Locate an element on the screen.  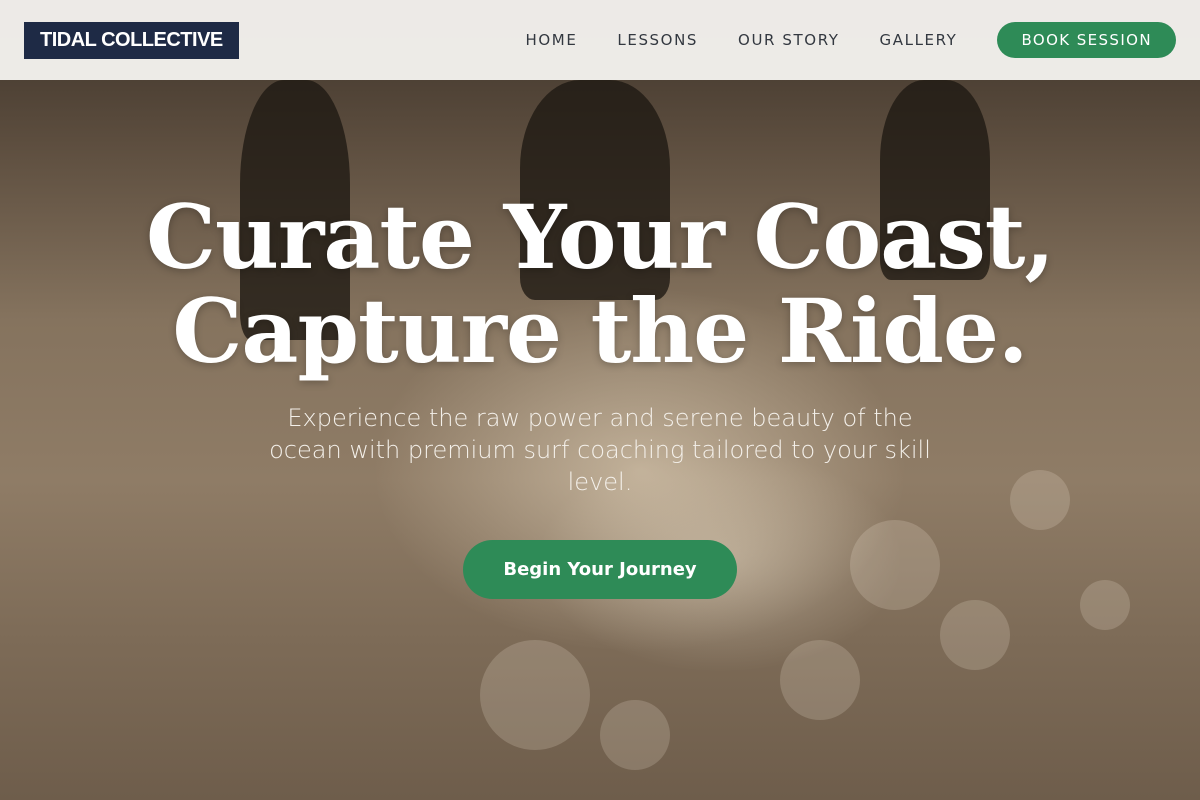
nav-link-lessons: LESSONS is located at coordinates (657, 40).